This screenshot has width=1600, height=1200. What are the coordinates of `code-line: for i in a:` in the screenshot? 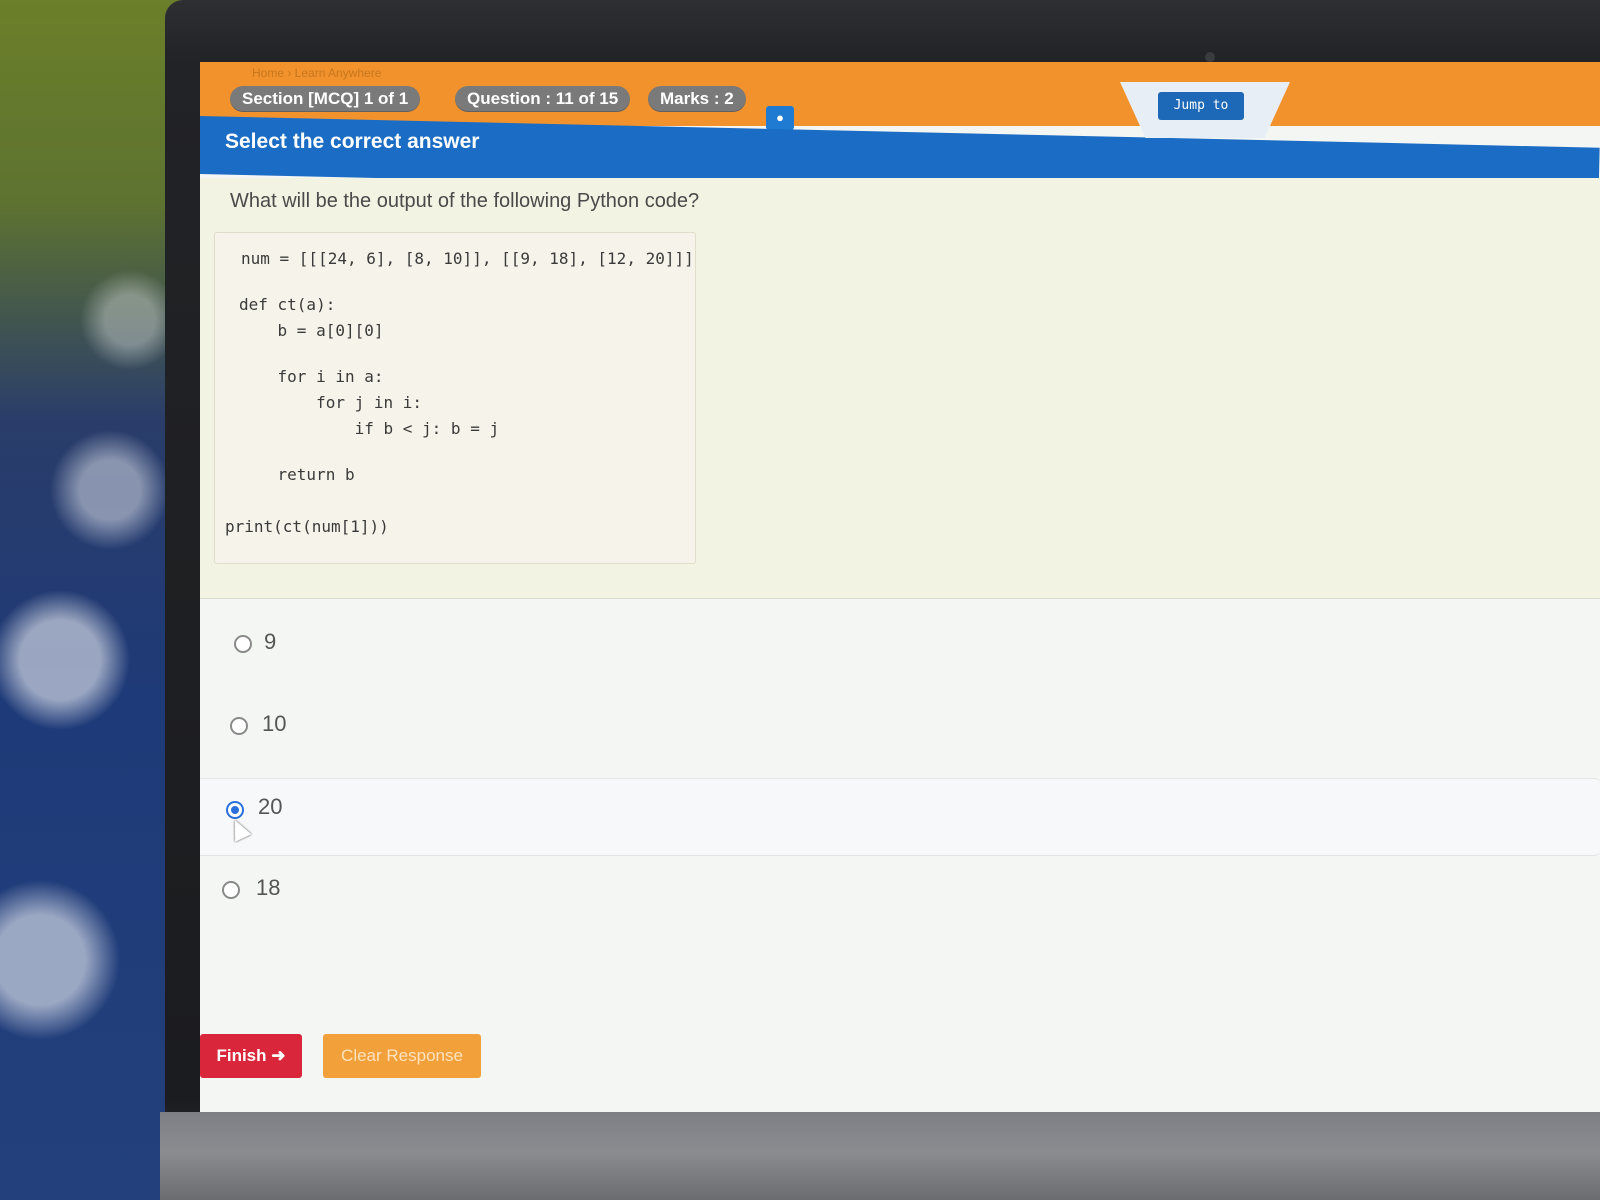 It's located at (311, 376).